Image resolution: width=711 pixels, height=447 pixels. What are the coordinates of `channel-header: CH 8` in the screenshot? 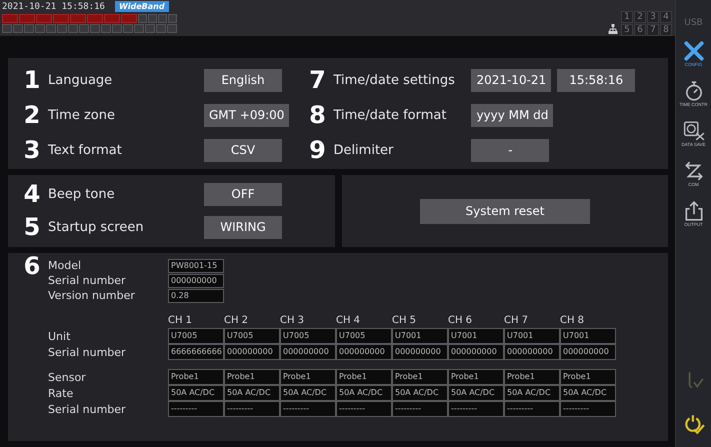 It's located at (573, 320).